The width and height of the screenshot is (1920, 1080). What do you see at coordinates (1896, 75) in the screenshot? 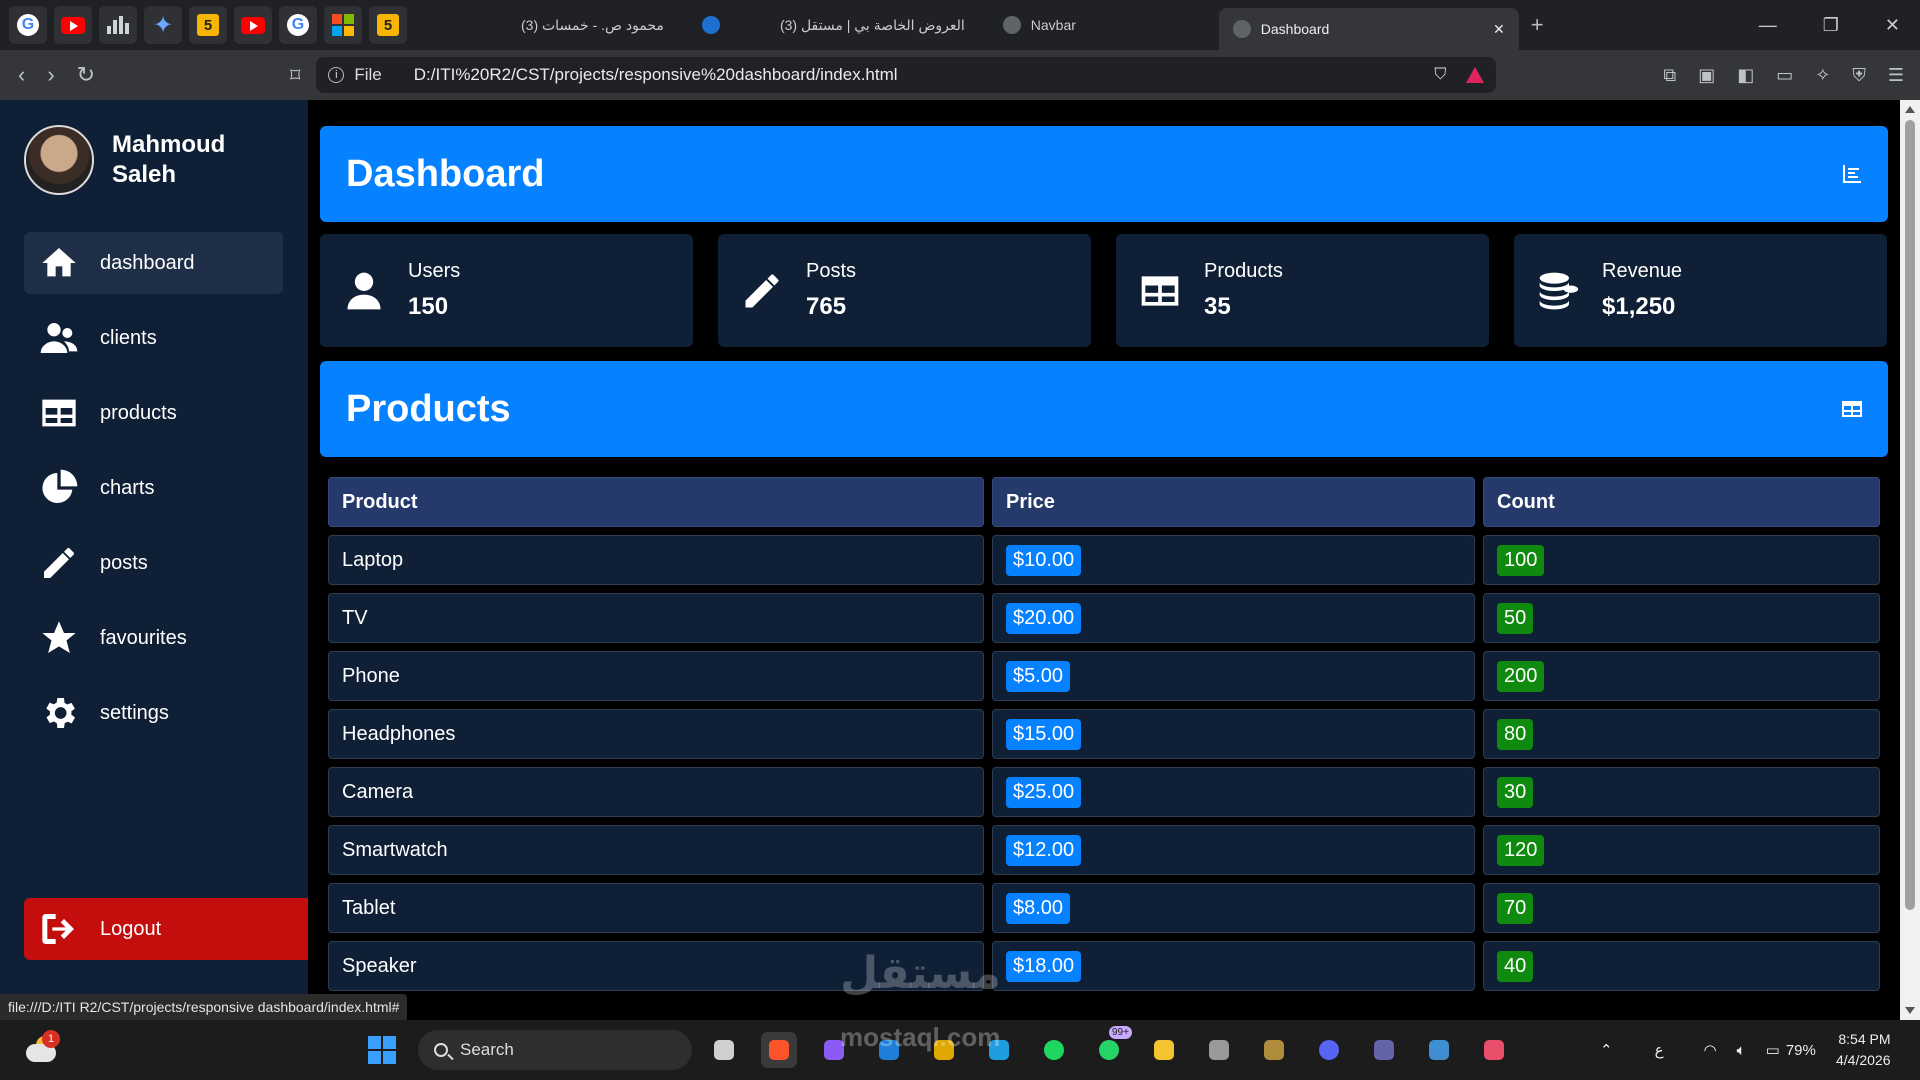
I see `menu-icon: ☰` at bounding box center [1896, 75].